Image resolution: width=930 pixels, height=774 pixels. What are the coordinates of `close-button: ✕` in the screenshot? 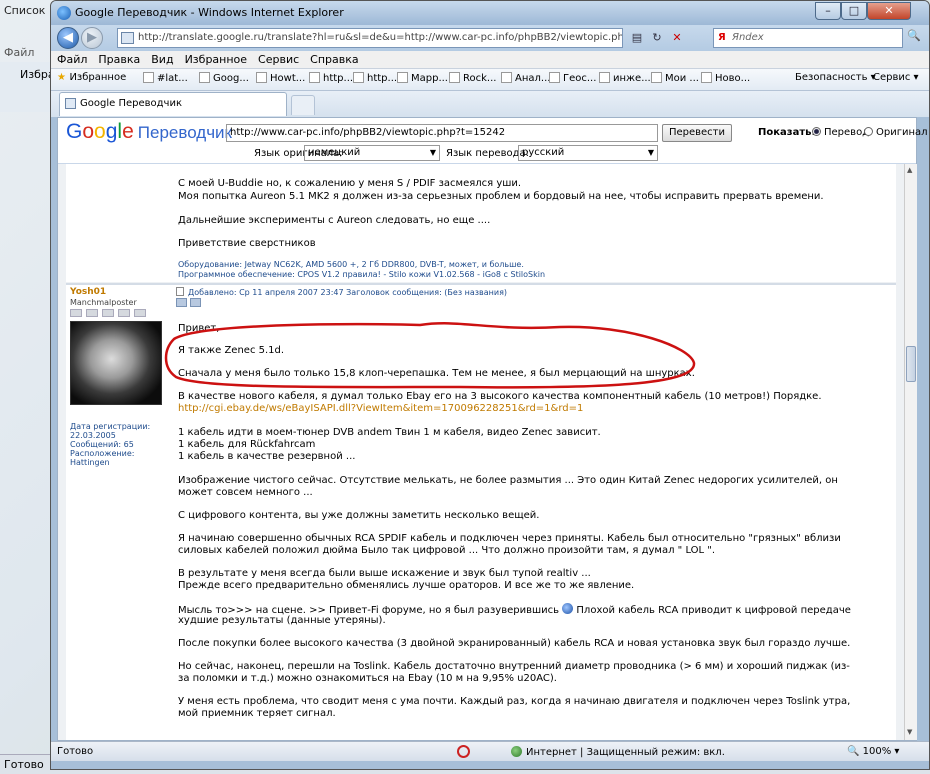 It's located at (889, 11).